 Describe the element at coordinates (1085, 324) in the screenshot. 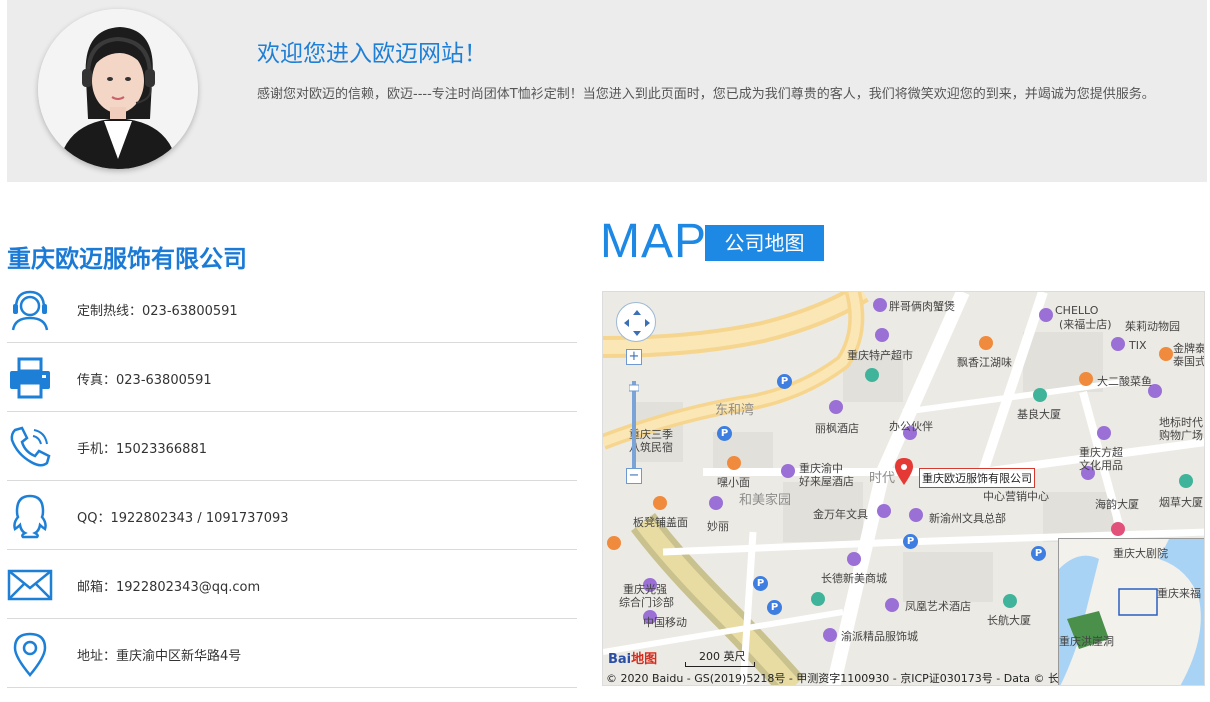

I see `map-label: (来福士店)` at that location.